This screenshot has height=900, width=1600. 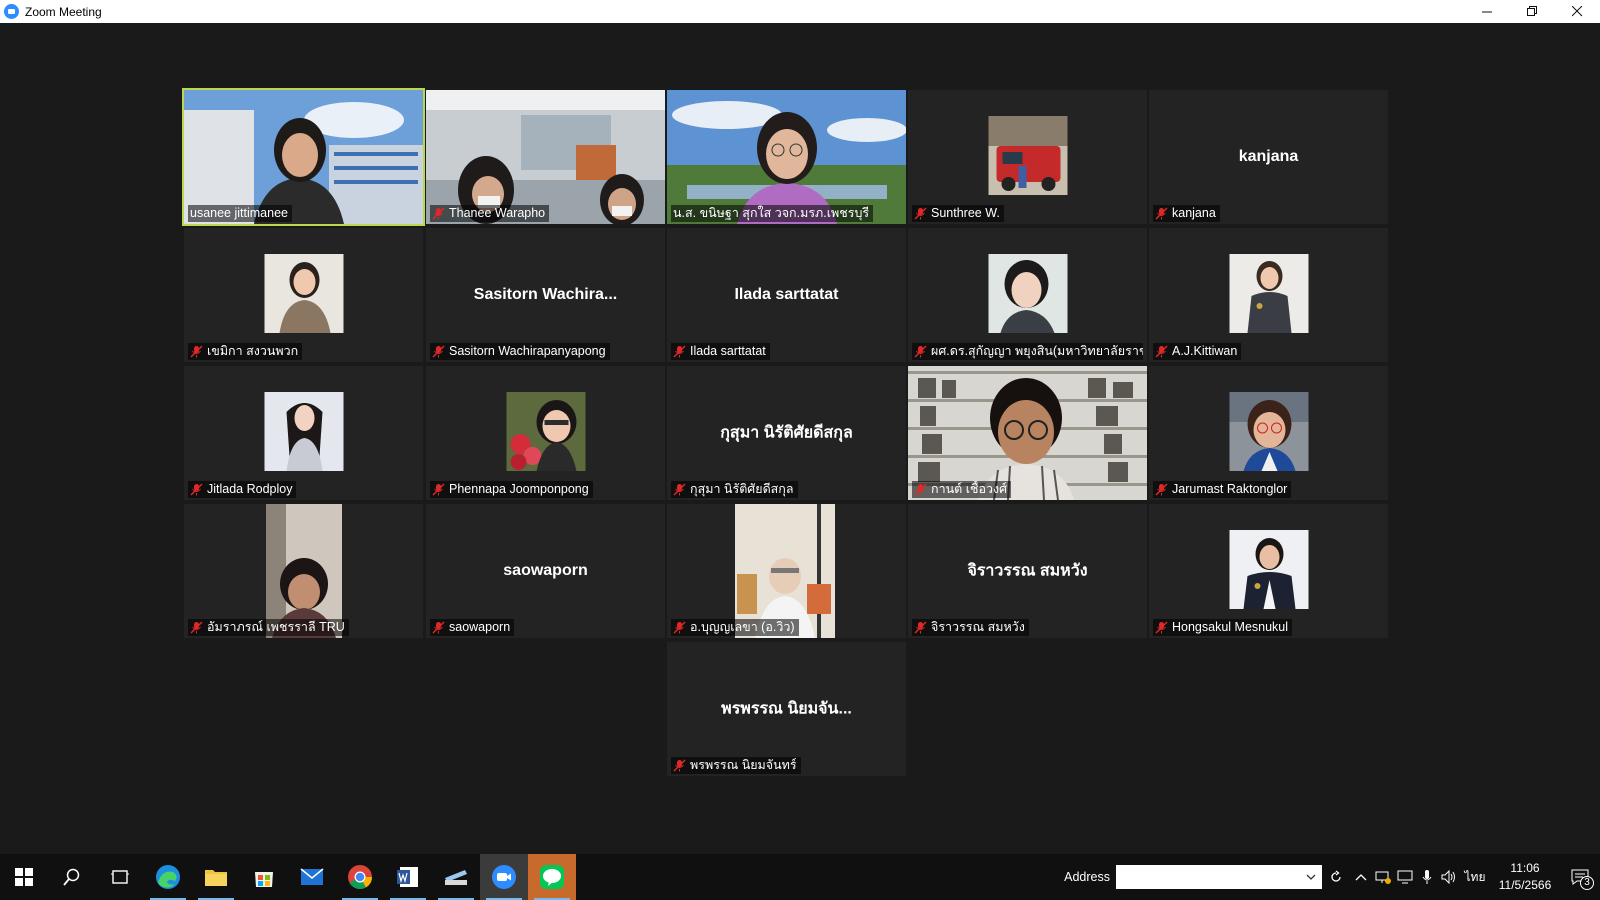 I want to click on language-indicator: ไทย, so click(x=1475, y=876).